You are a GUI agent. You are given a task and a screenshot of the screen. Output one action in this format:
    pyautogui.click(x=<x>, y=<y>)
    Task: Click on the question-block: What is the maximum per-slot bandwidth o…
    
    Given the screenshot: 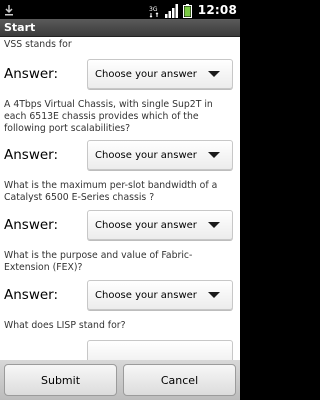 What is the action you would take?
    pyautogui.click(x=120, y=207)
    